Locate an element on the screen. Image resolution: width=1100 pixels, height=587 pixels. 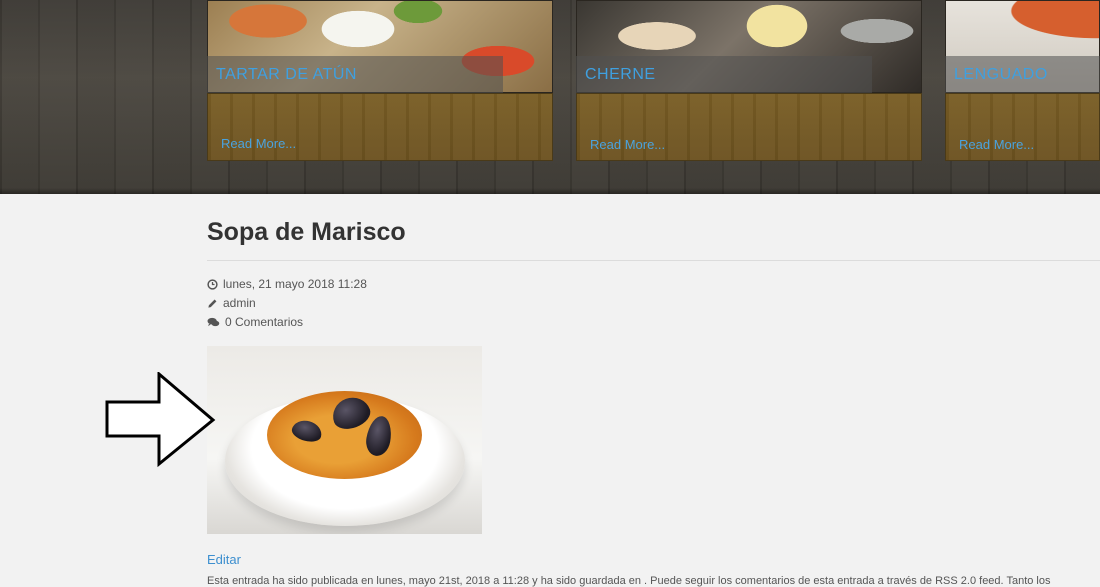
edit-link: Editar is located at coordinates (224, 559).